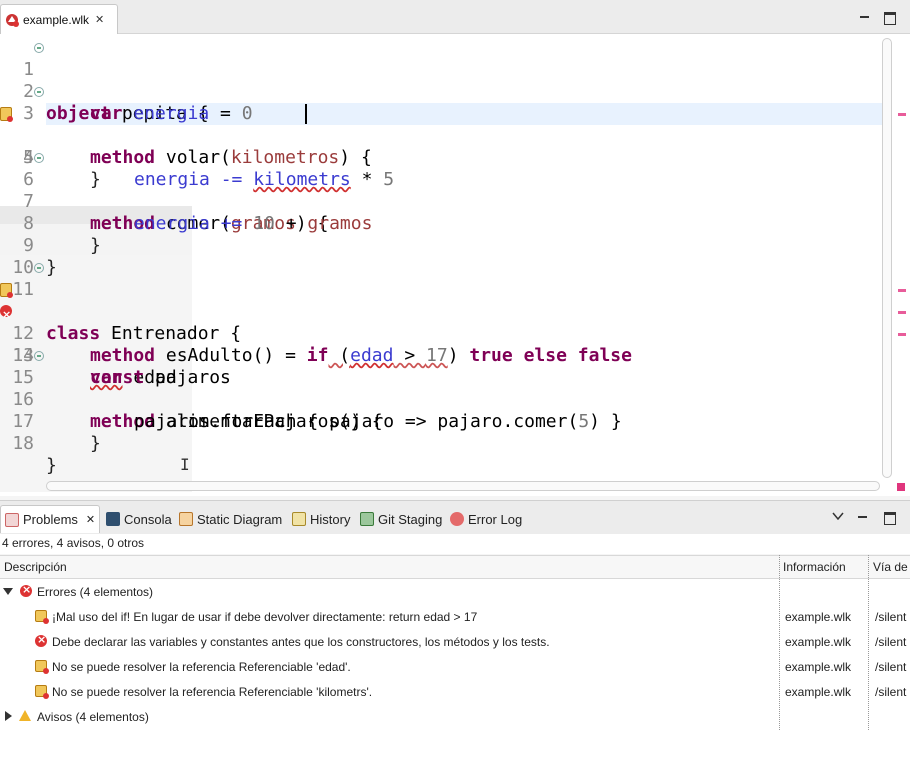 This screenshot has width=910, height=784. What do you see at coordinates (12, 20) in the screenshot?
I see `wollok-file-icon` at bounding box center [12, 20].